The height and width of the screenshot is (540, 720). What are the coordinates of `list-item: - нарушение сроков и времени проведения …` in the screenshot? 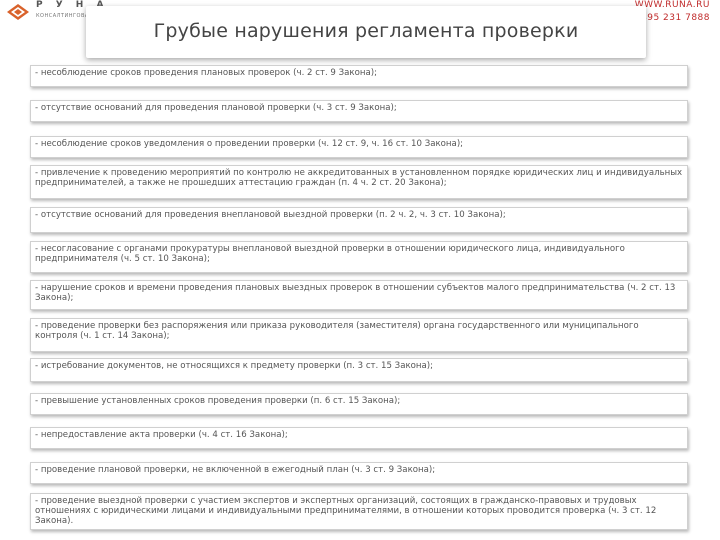 It's located at (359, 295).